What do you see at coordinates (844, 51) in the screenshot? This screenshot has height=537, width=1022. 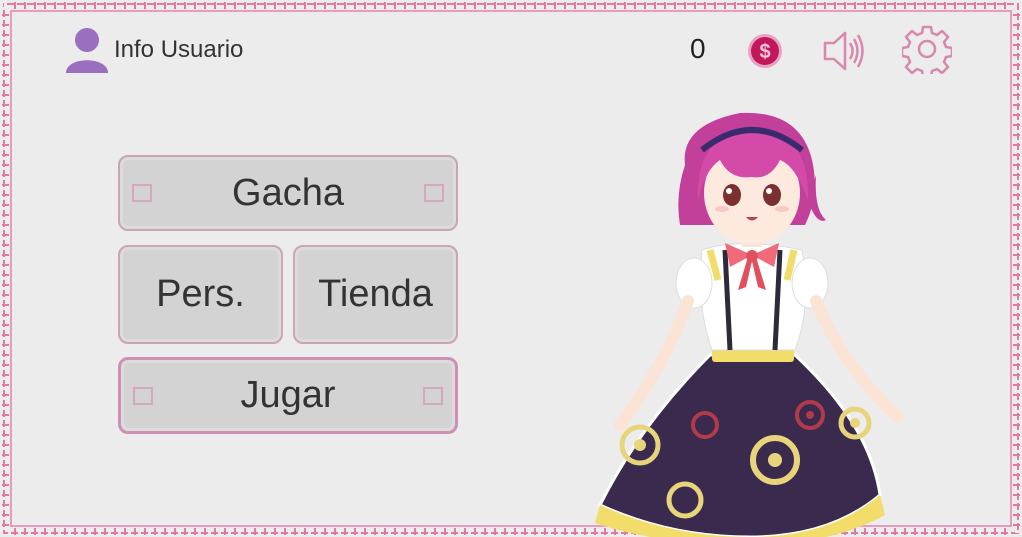 I see `sound-icon` at bounding box center [844, 51].